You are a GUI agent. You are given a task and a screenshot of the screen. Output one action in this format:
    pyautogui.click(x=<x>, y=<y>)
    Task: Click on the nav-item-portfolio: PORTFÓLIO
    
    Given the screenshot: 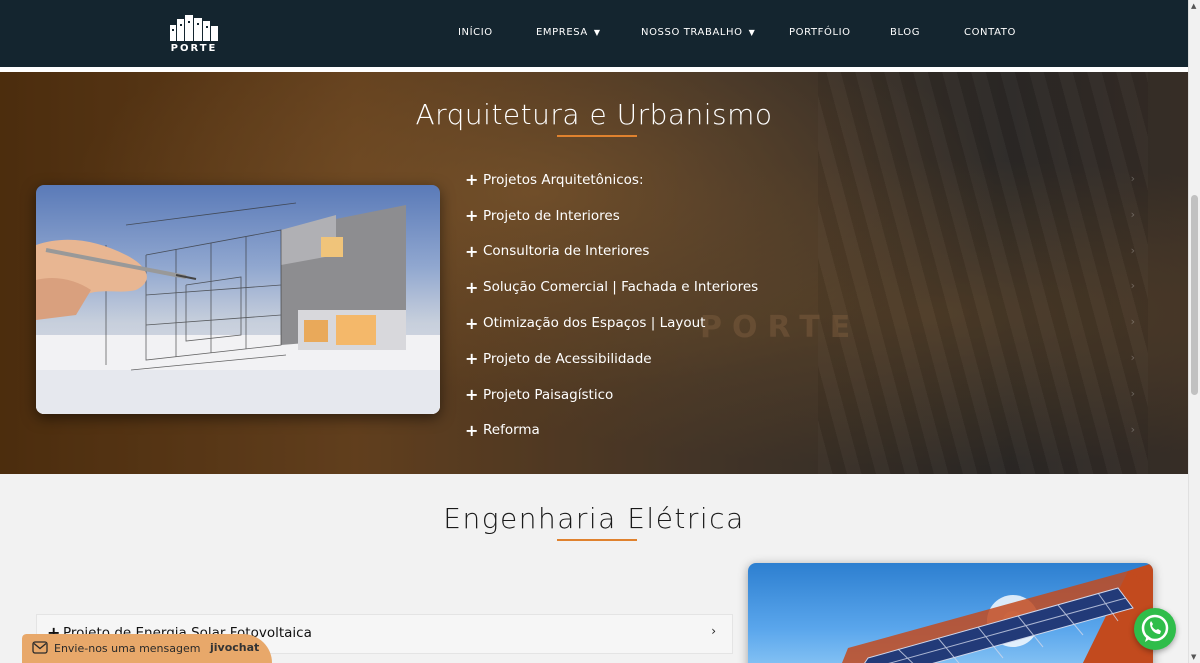 What is the action you would take?
    pyautogui.click(x=820, y=32)
    